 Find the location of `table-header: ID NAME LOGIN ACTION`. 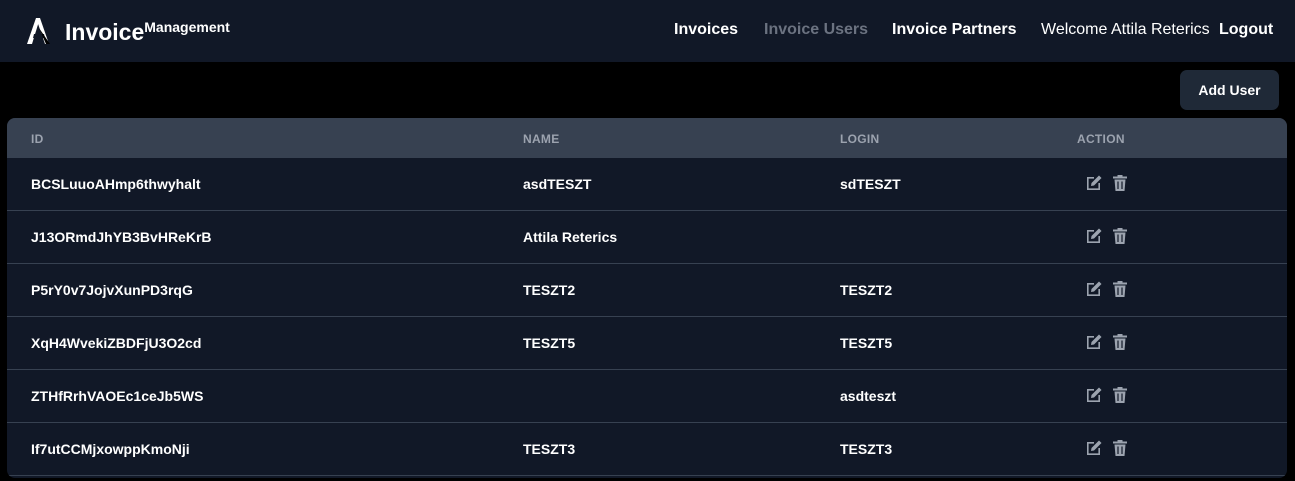

table-header: ID NAME LOGIN ACTION is located at coordinates (647, 138).